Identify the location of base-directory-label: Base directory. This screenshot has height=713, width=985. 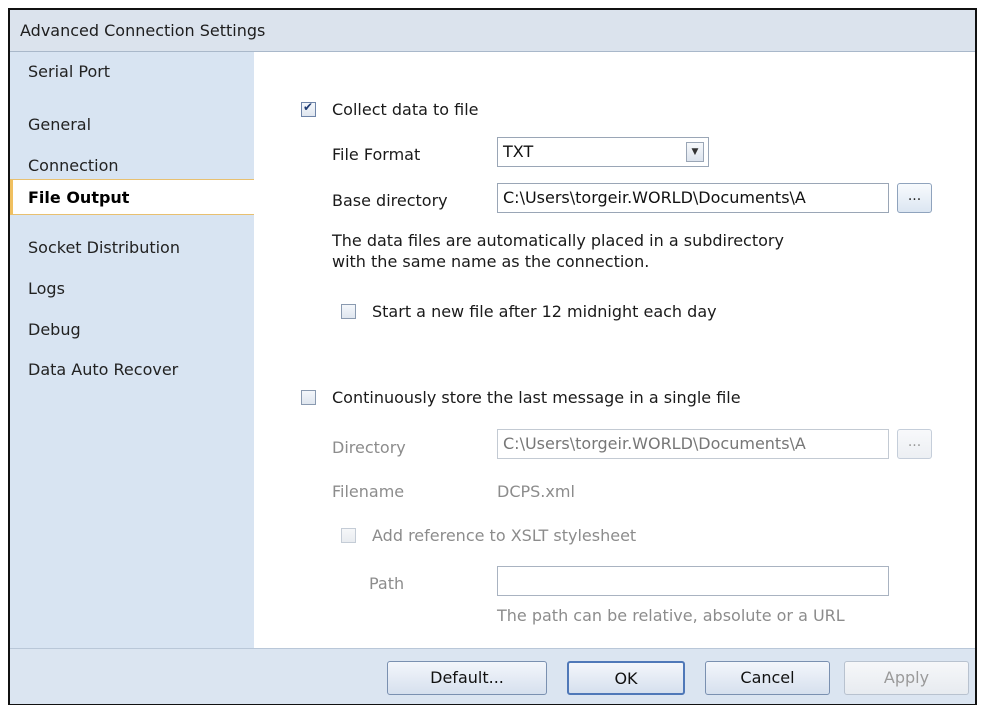
(390, 200).